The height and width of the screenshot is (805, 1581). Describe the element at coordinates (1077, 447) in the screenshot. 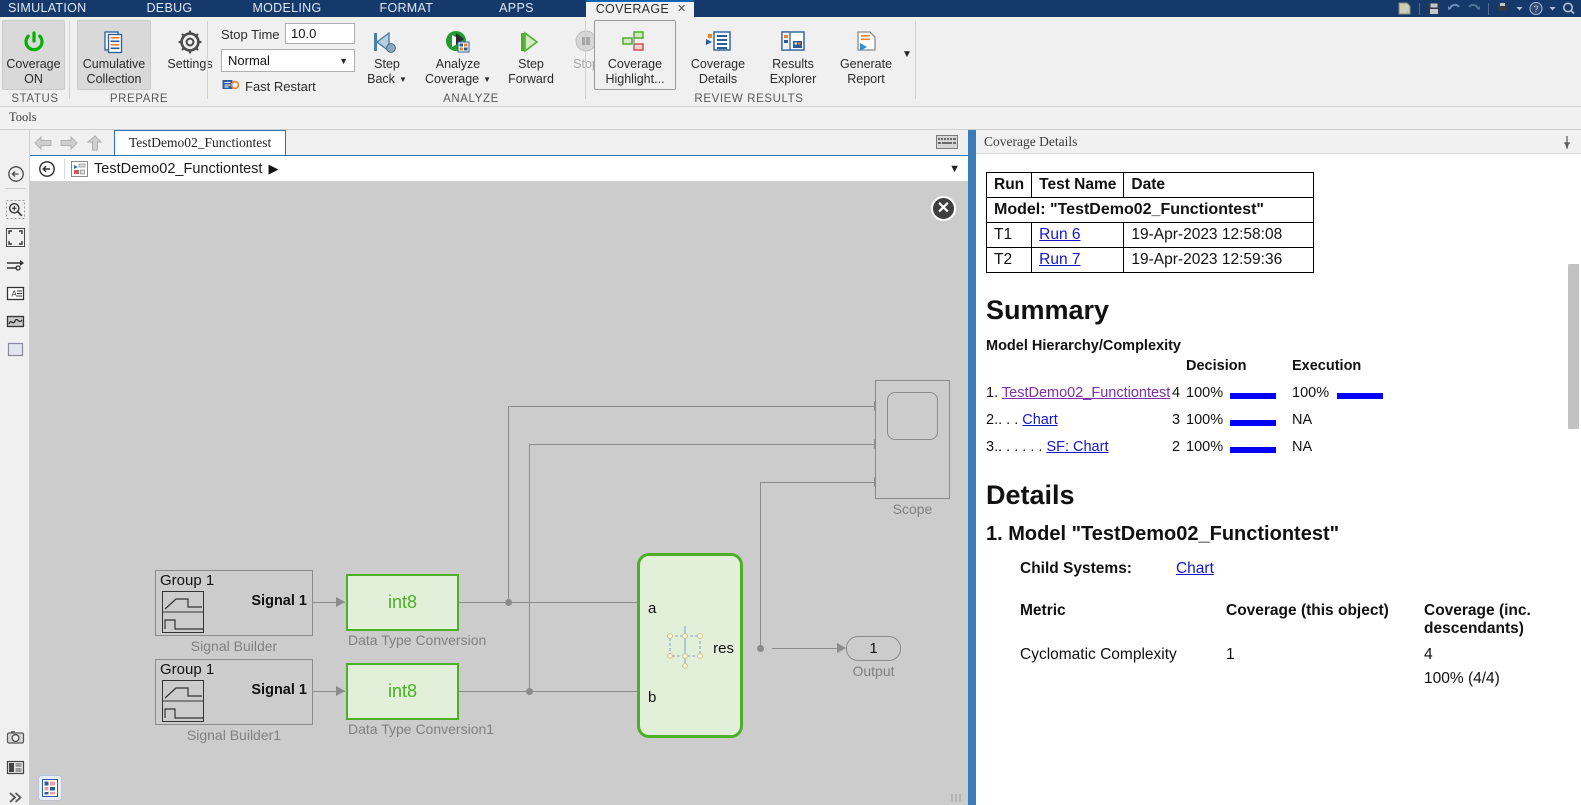

I see `link-sf-chart: SF: Chart` at that location.